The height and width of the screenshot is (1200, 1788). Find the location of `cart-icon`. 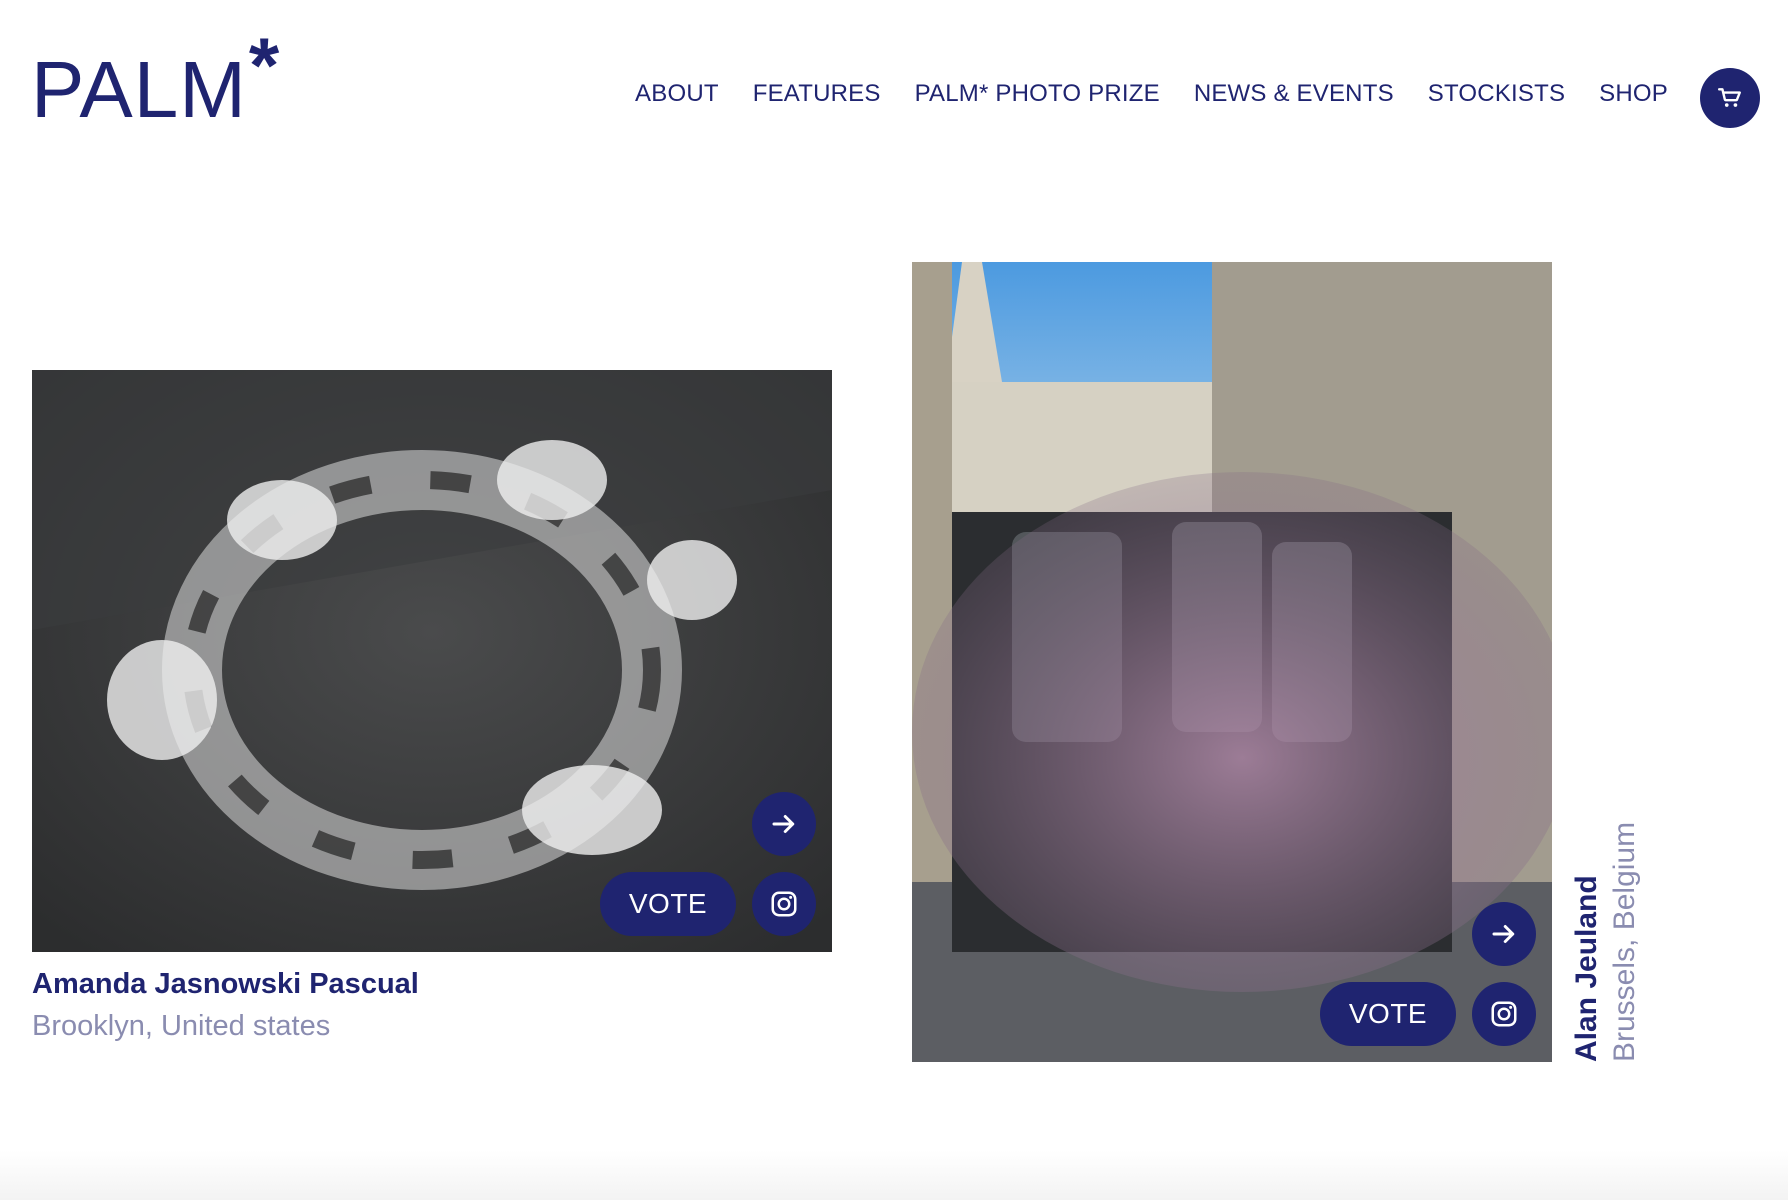

cart-icon is located at coordinates (1729, 97).